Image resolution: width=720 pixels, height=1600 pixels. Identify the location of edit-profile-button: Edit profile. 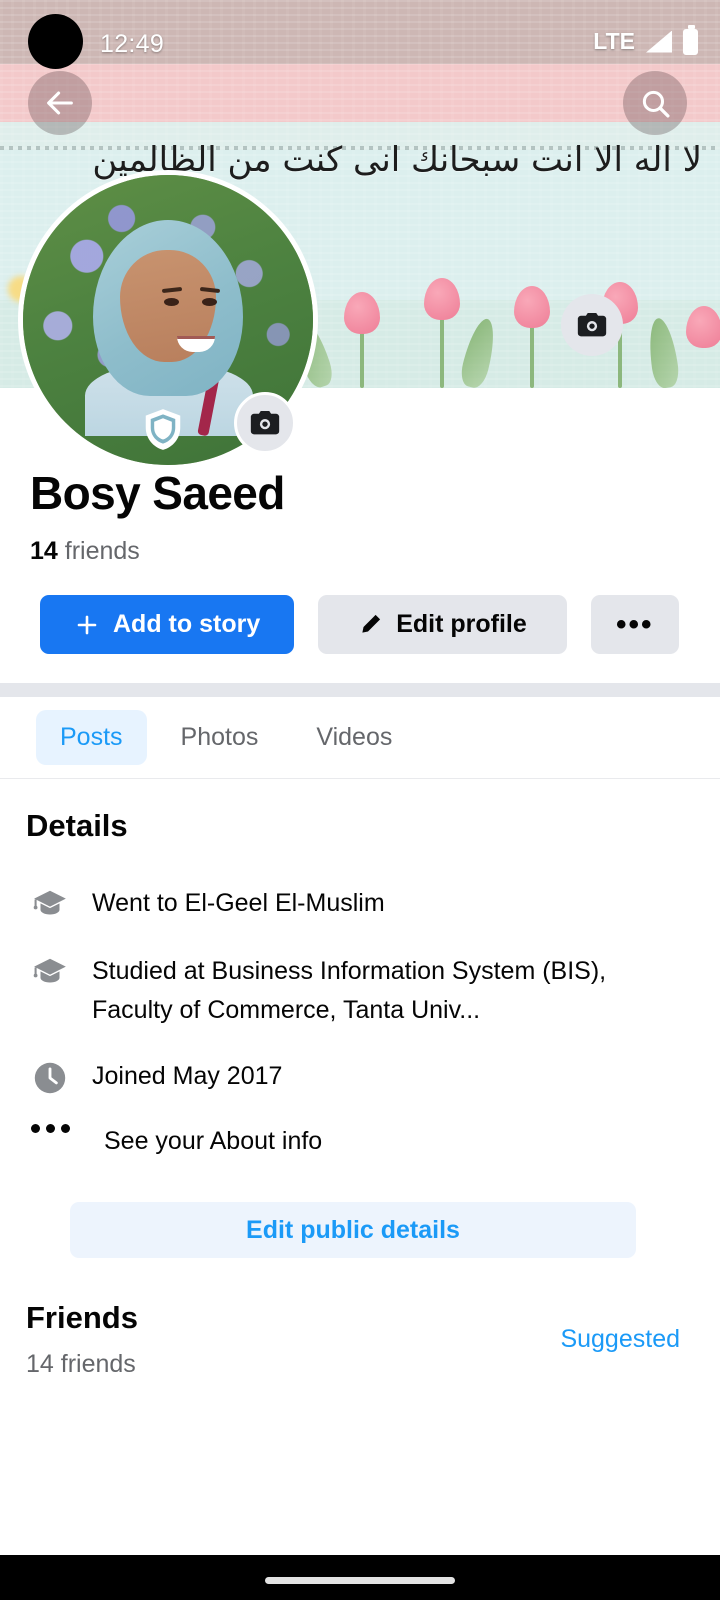
(442, 624).